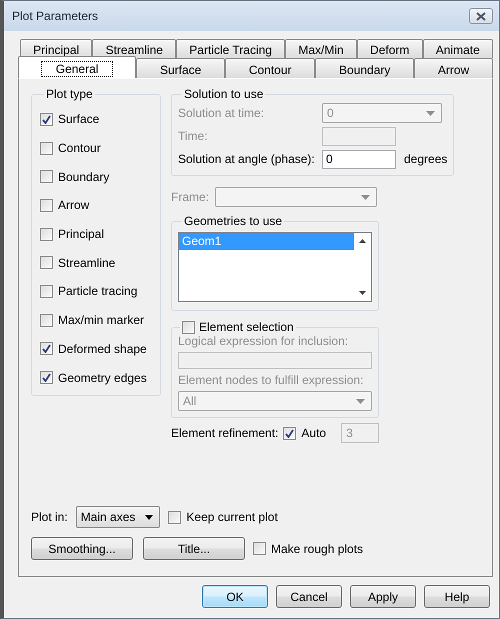 Image resolution: width=500 pixels, height=619 pixels. Describe the element at coordinates (190, 197) in the screenshot. I see `field-label: Frame:` at that location.